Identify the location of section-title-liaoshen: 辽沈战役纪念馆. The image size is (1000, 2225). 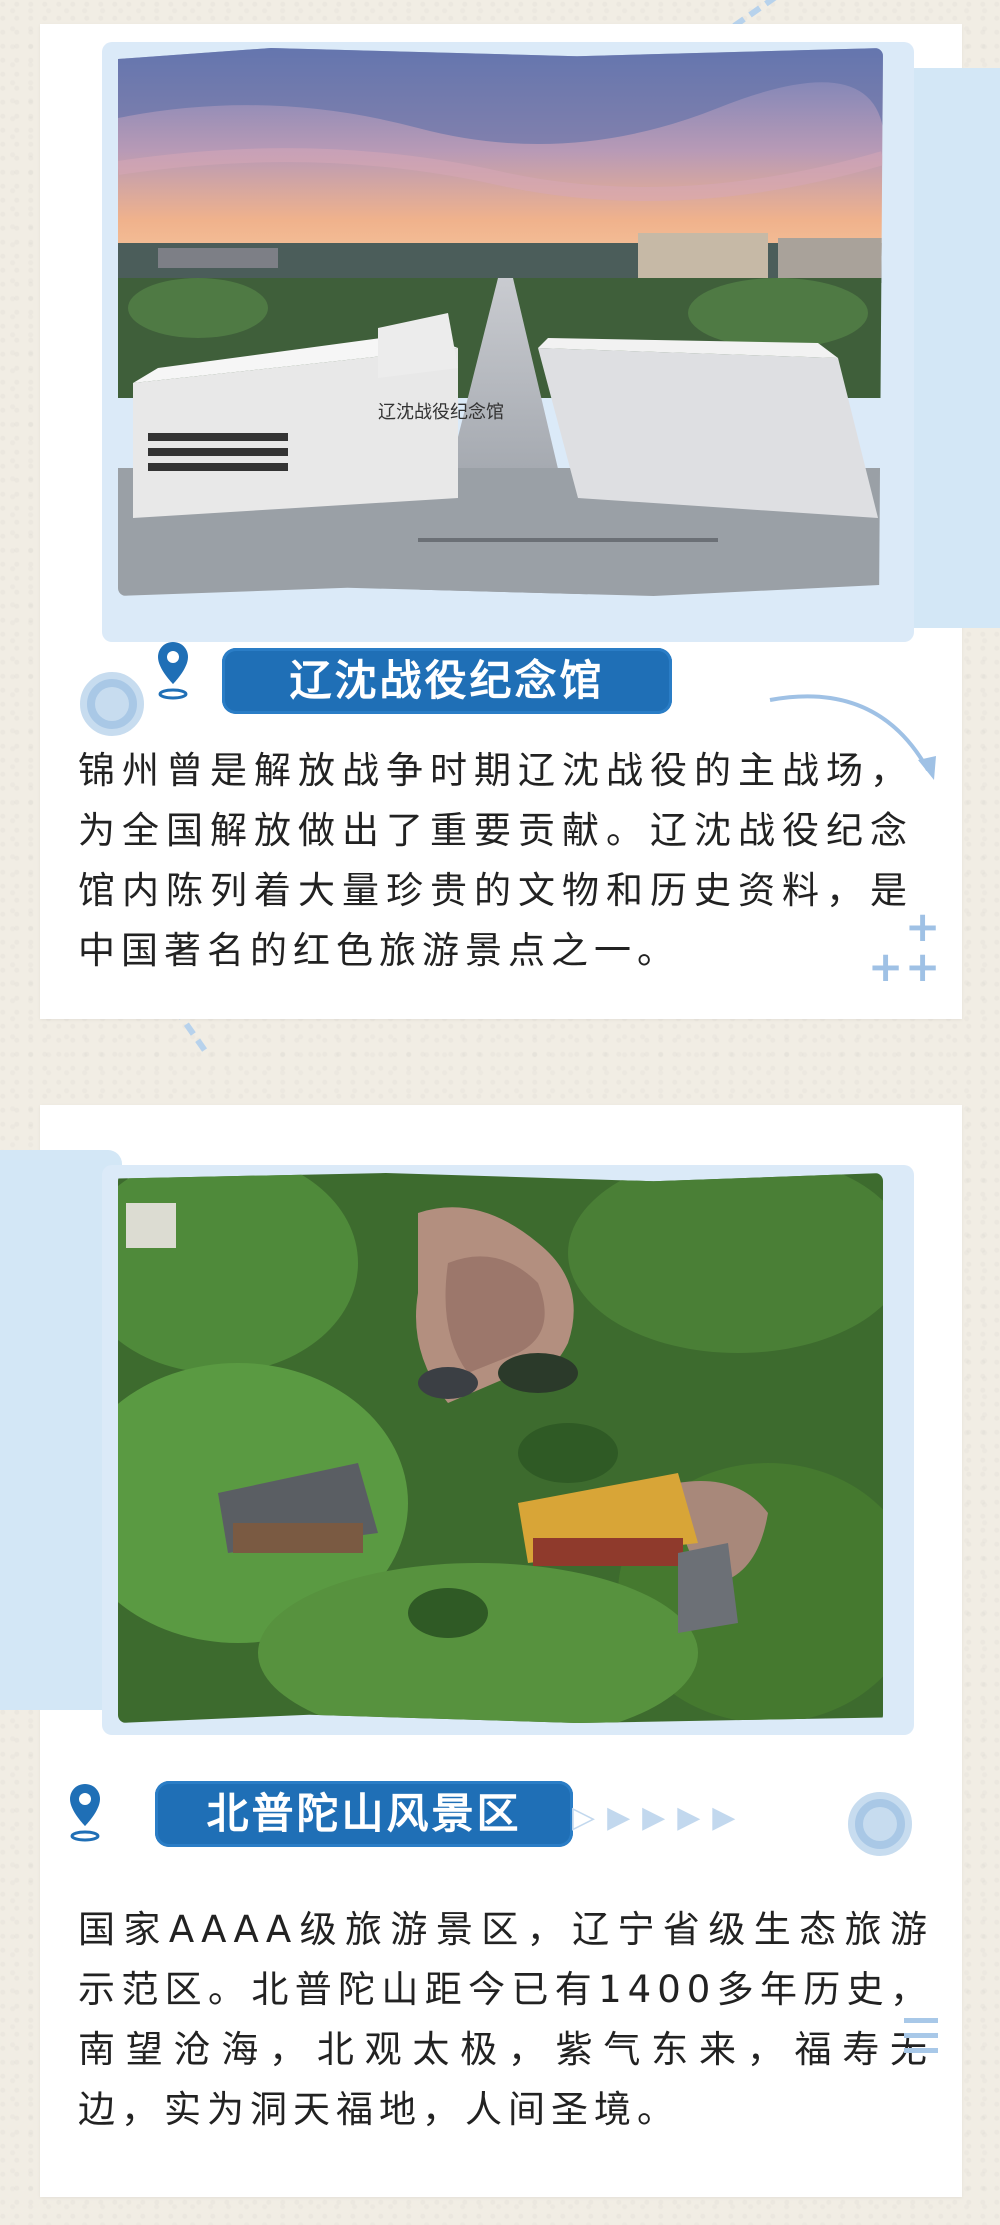
(447, 681).